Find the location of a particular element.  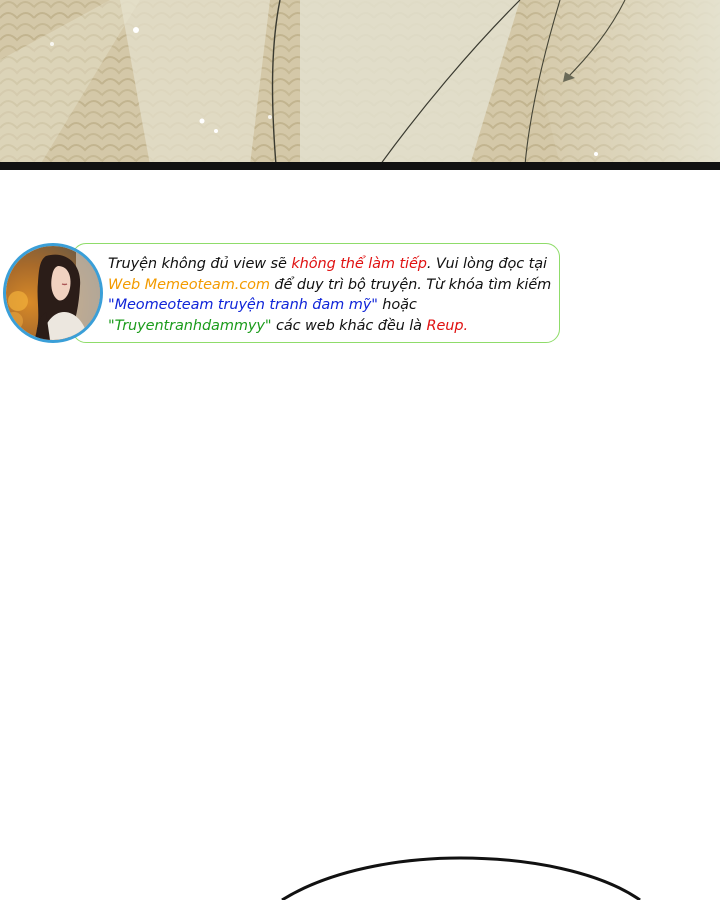

notice-text: . Vui lòng đọc tại is located at coordinates (486, 264).